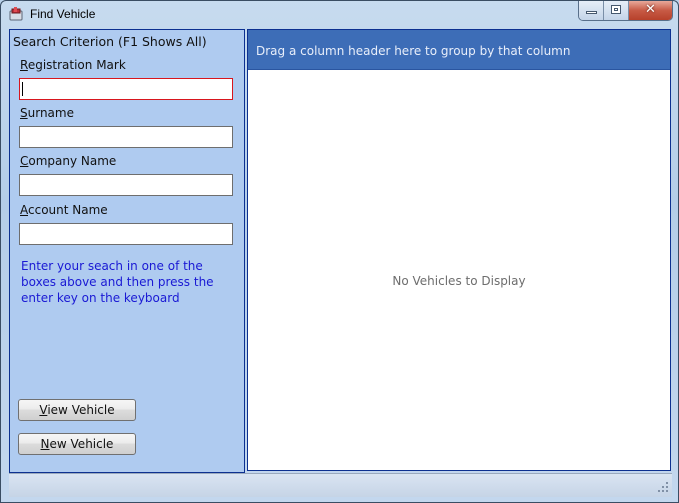 The height and width of the screenshot is (503, 679). Describe the element at coordinates (16, 14) in the screenshot. I see `app-icon` at that location.